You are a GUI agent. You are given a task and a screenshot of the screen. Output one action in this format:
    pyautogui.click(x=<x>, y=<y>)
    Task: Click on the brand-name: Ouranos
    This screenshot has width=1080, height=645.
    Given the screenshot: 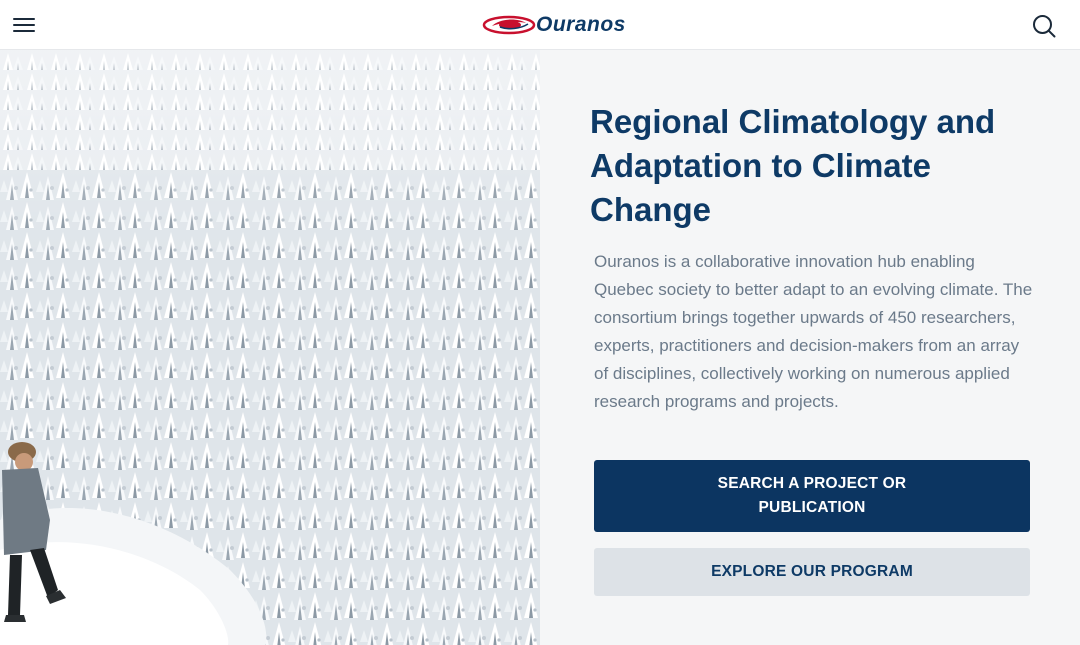 What is the action you would take?
    pyautogui.click(x=581, y=24)
    